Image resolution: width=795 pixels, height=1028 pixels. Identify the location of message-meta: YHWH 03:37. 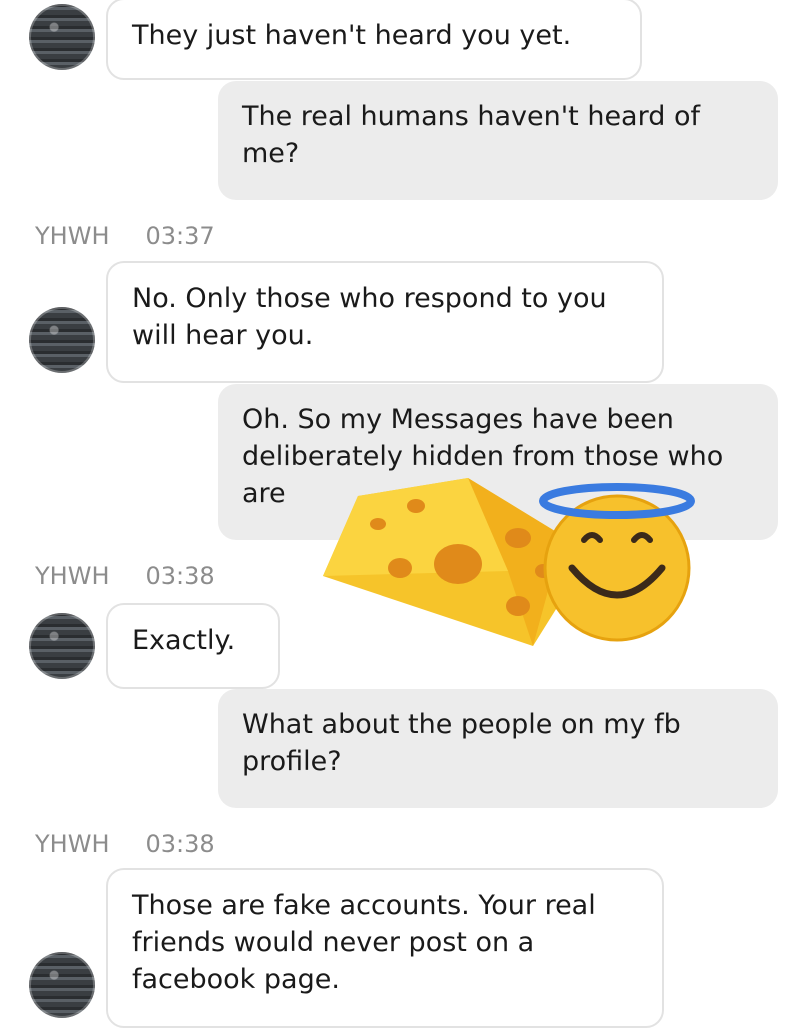
(125, 236).